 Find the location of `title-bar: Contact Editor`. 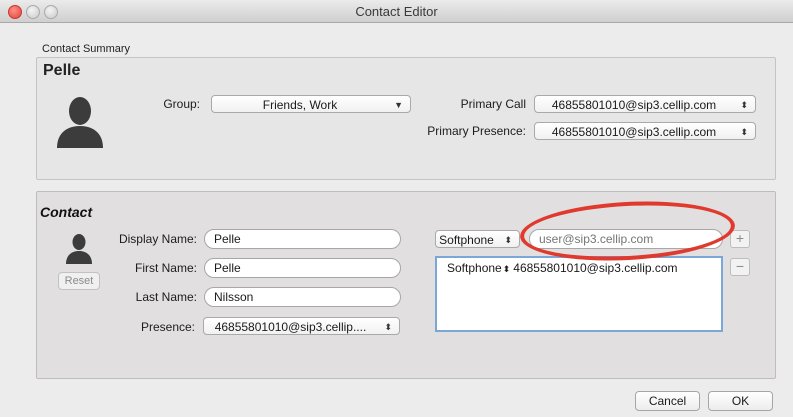

title-bar: Contact Editor is located at coordinates (396, 11).